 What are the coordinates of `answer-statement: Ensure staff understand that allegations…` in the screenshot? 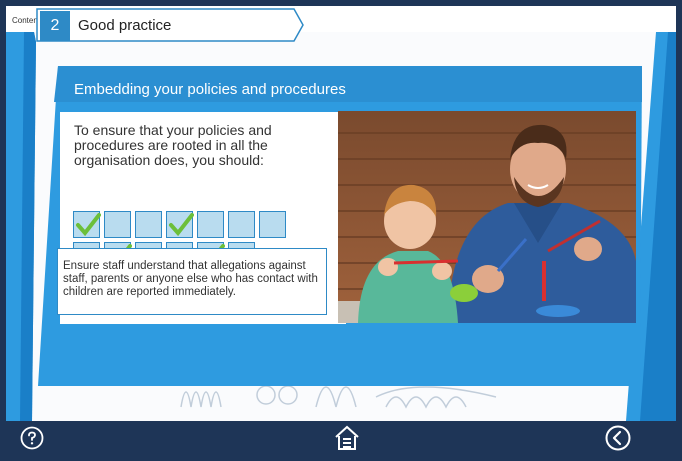 It's located at (190, 279).